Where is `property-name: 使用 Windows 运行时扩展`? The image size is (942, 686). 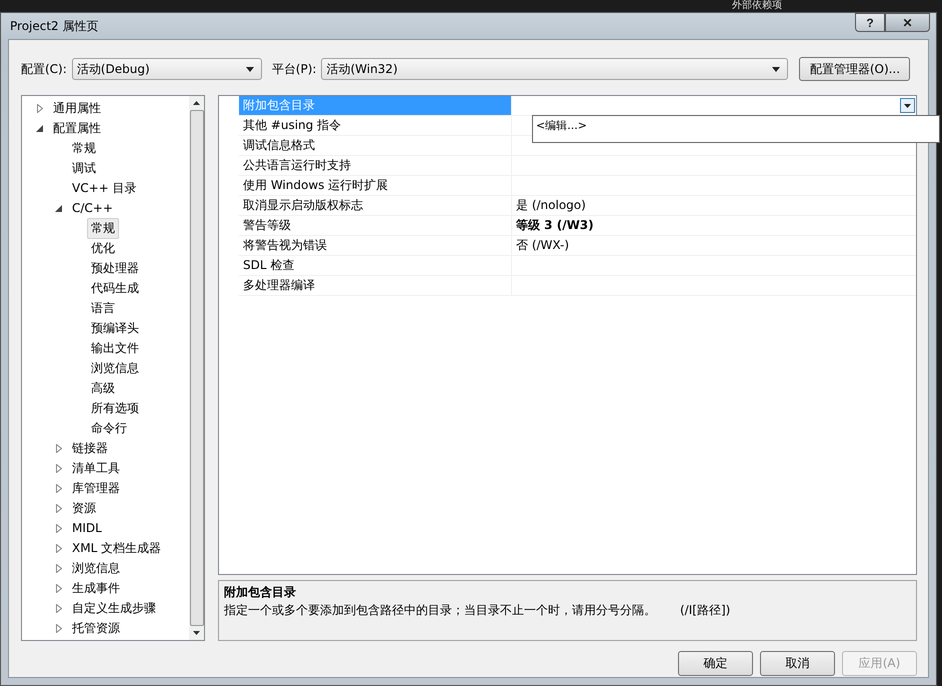
property-name: 使用 Windows 运行时扩展 is located at coordinates (375, 185).